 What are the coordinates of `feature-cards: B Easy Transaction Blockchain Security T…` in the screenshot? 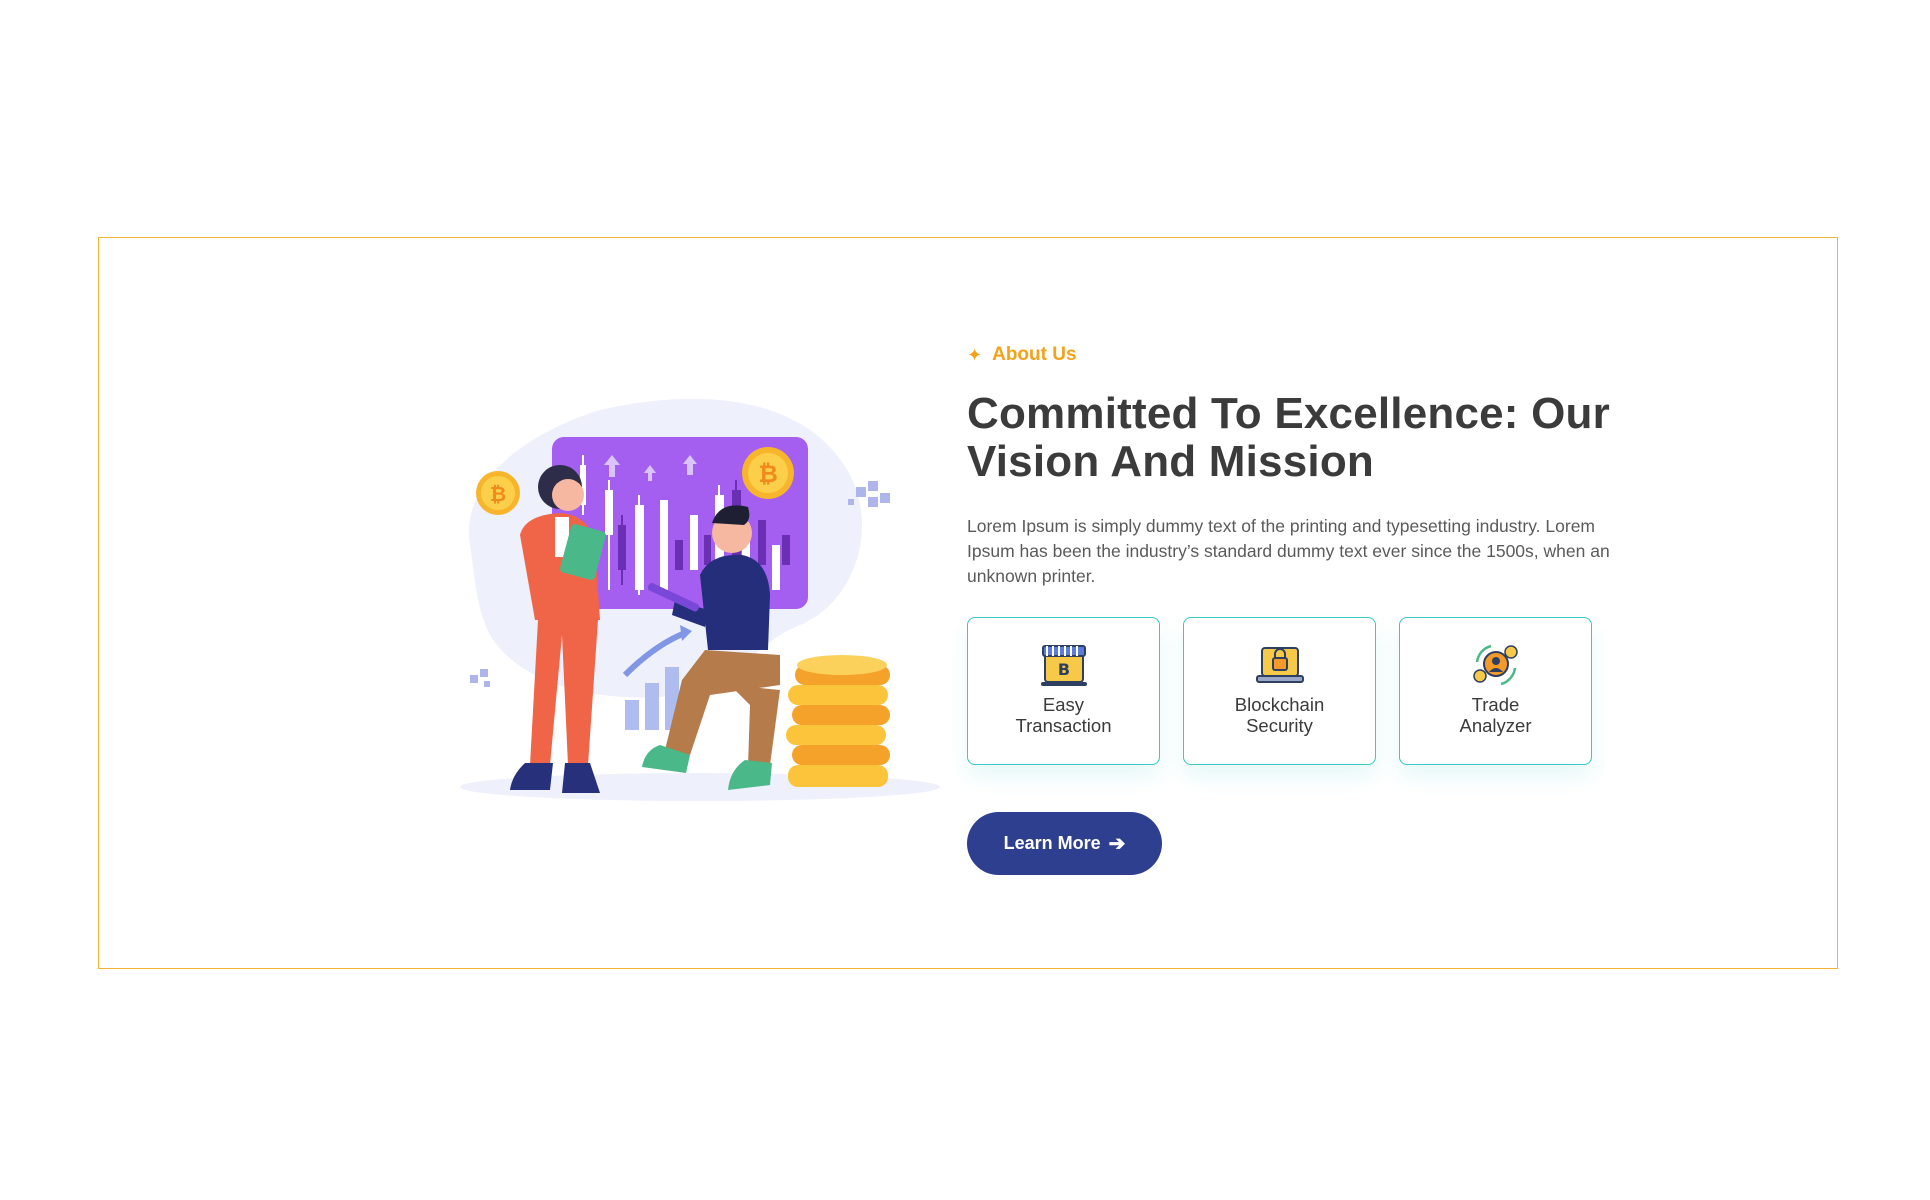 It's located at (1292, 691).